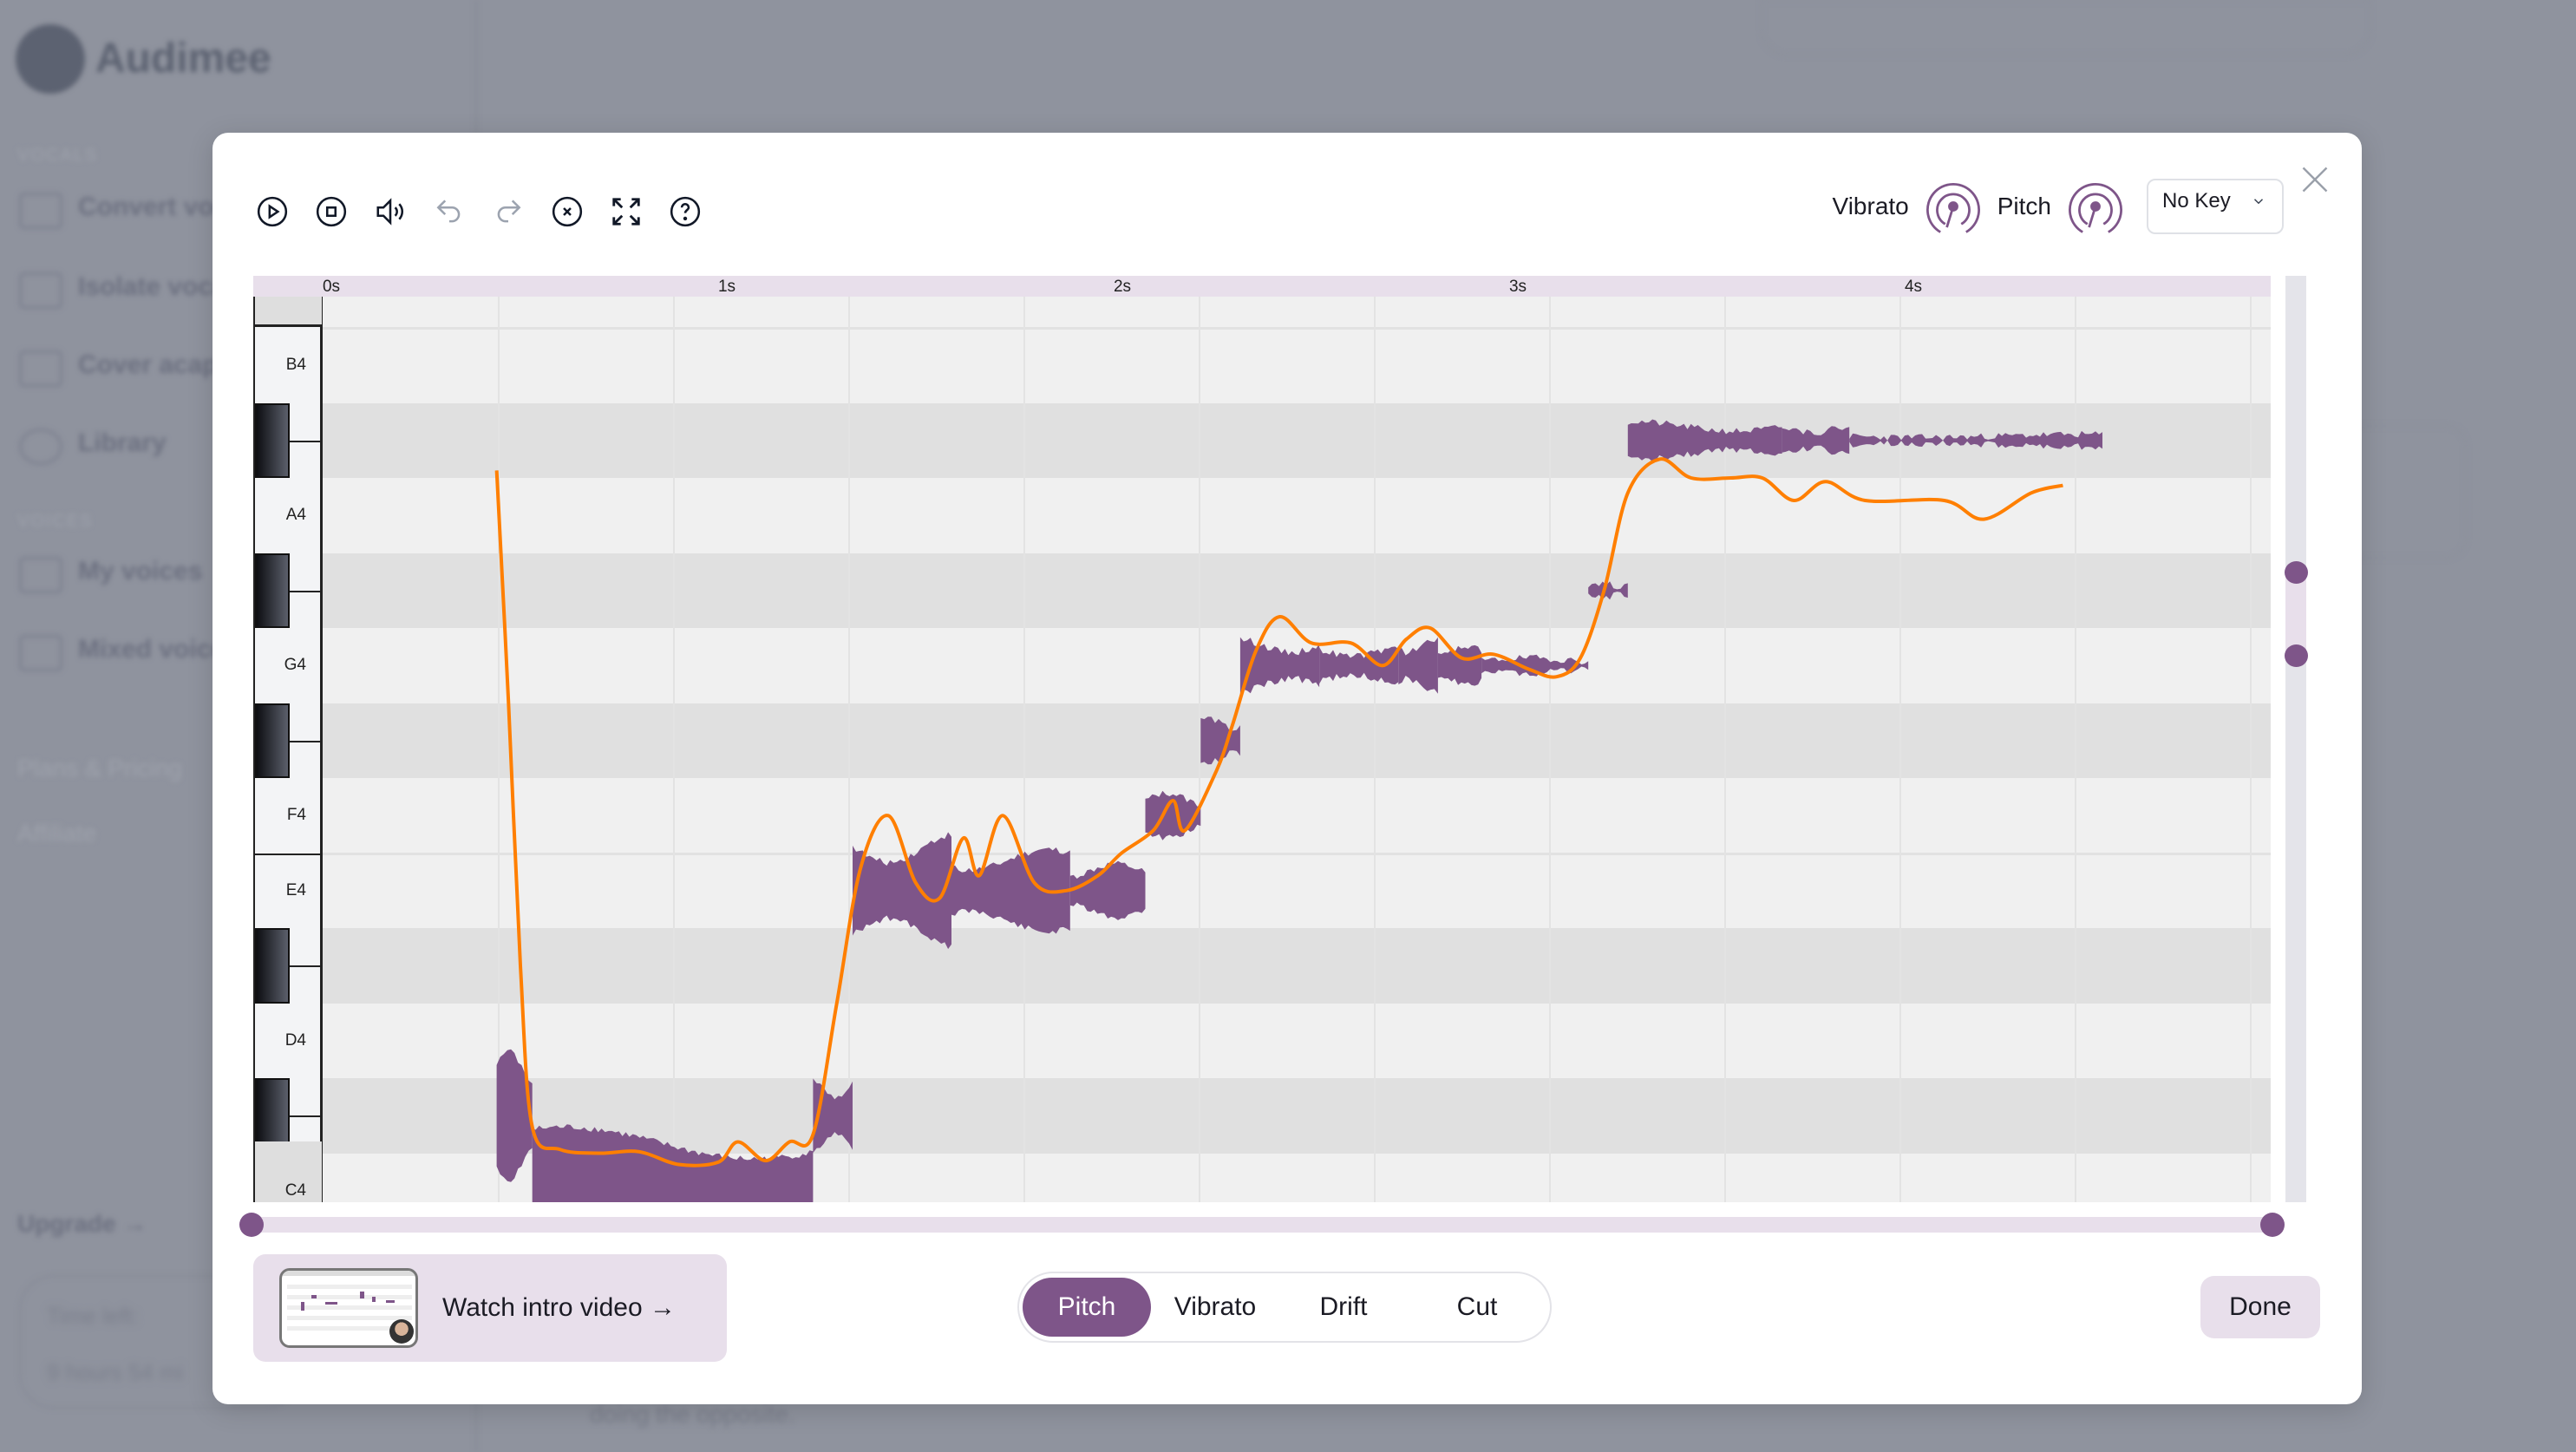 This screenshot has height=1452, width=2576. Describe the element at coordinates (2296, 739) in the screenshot. I see `vertical-zoom-scrollbar` at that location.